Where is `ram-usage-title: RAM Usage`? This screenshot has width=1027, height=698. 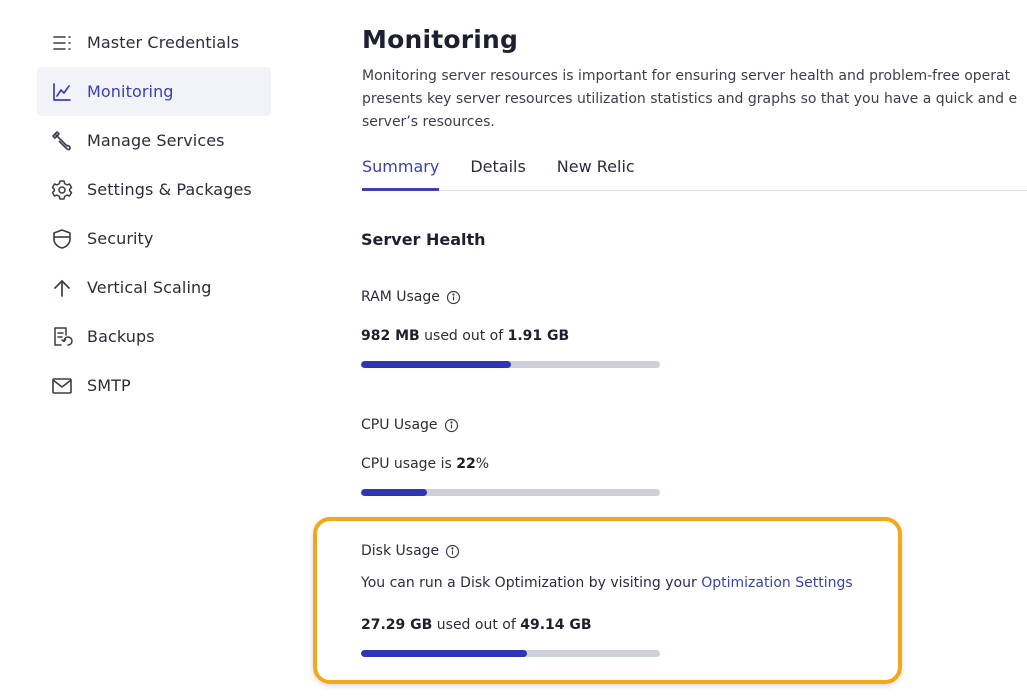 ram-usage-title: RAM Usage is located at coordinates (400, 297).